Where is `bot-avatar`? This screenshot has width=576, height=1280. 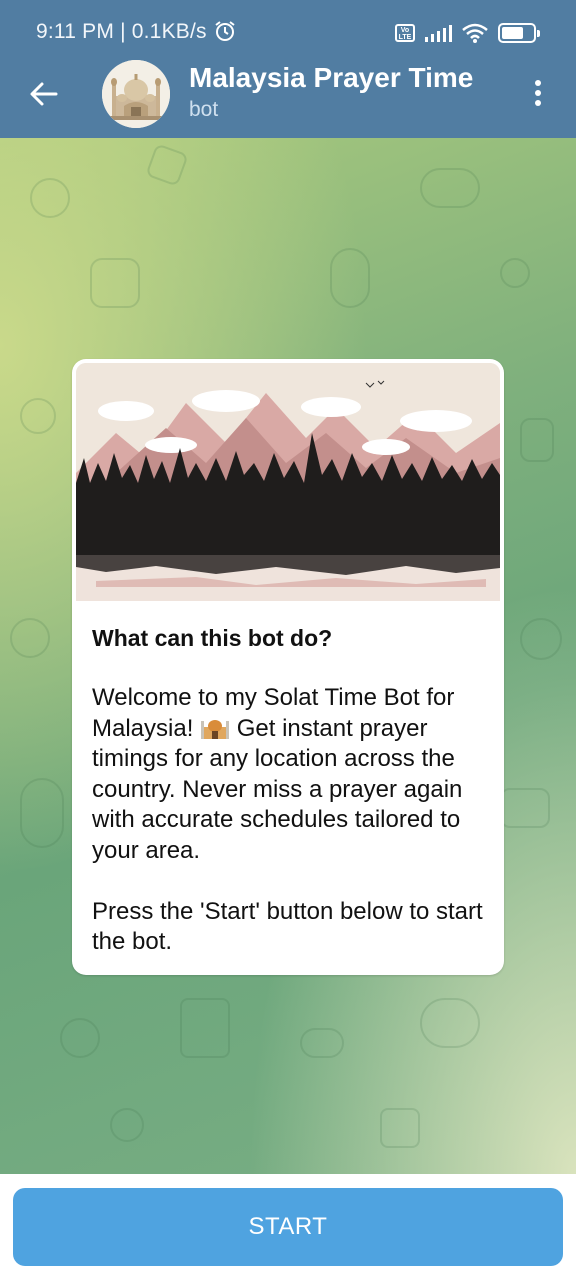
bot-avatar is located at coordinates (136, 94).